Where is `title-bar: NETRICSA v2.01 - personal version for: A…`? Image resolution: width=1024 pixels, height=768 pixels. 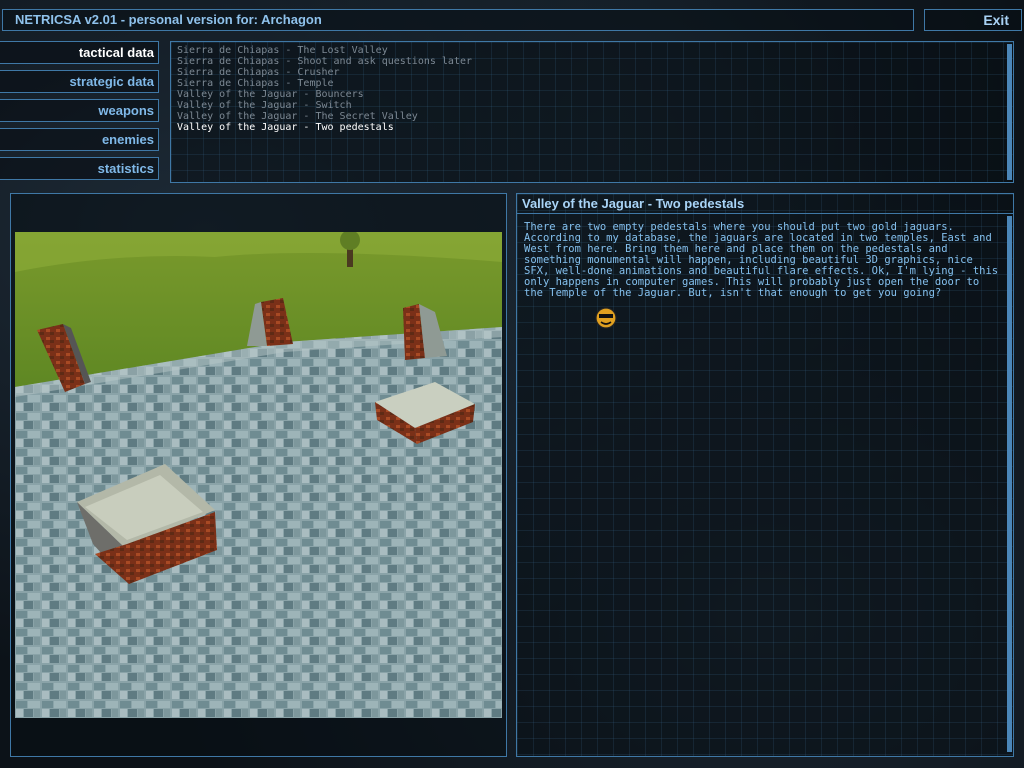
title-bar: NETRICSA v2.01 - personal version for: A… is located at coordinates (458, 20).